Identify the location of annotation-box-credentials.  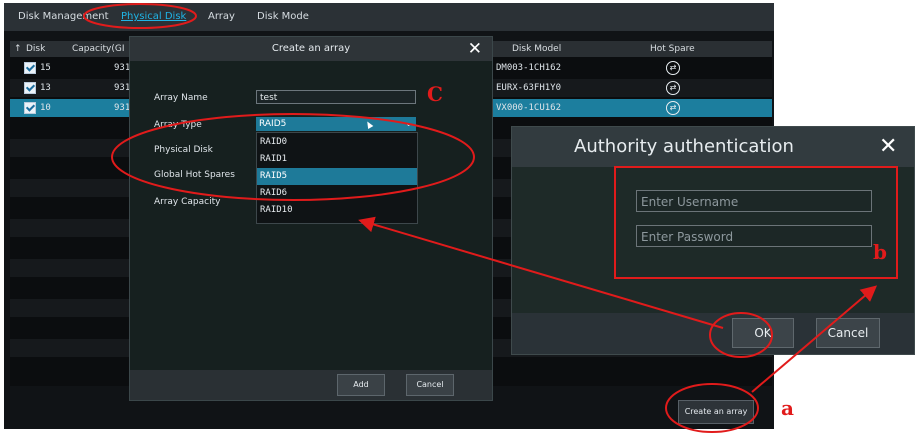
(756, 222).